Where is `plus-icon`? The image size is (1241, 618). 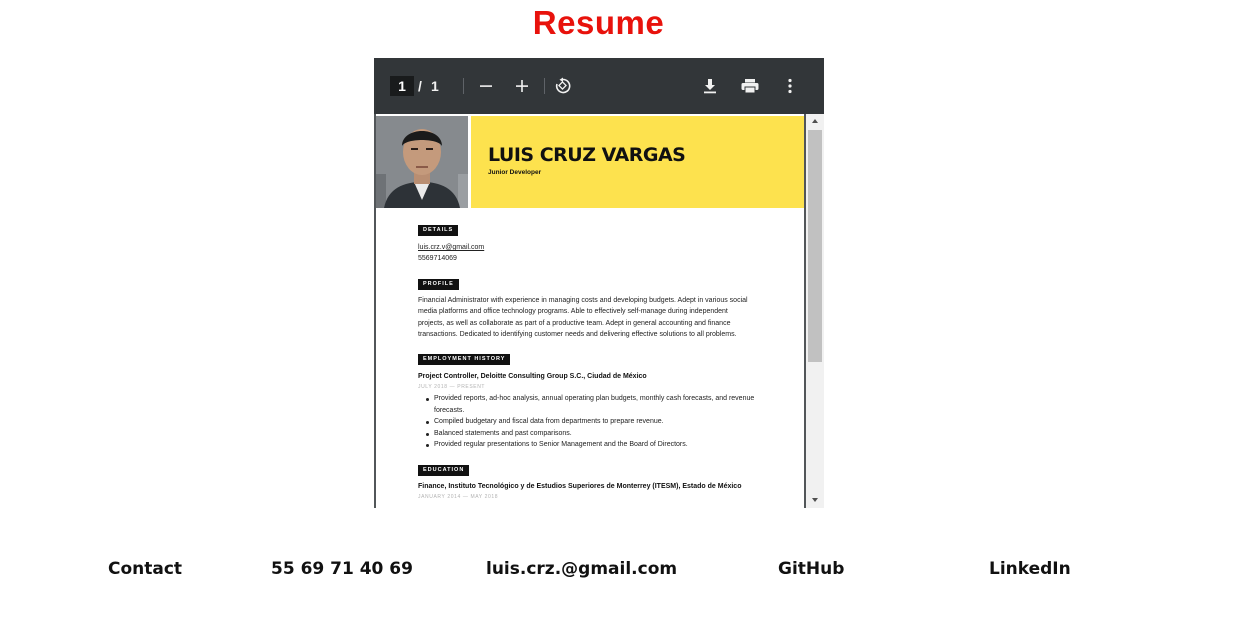 plus-icon is located at coordinates (522, 86).